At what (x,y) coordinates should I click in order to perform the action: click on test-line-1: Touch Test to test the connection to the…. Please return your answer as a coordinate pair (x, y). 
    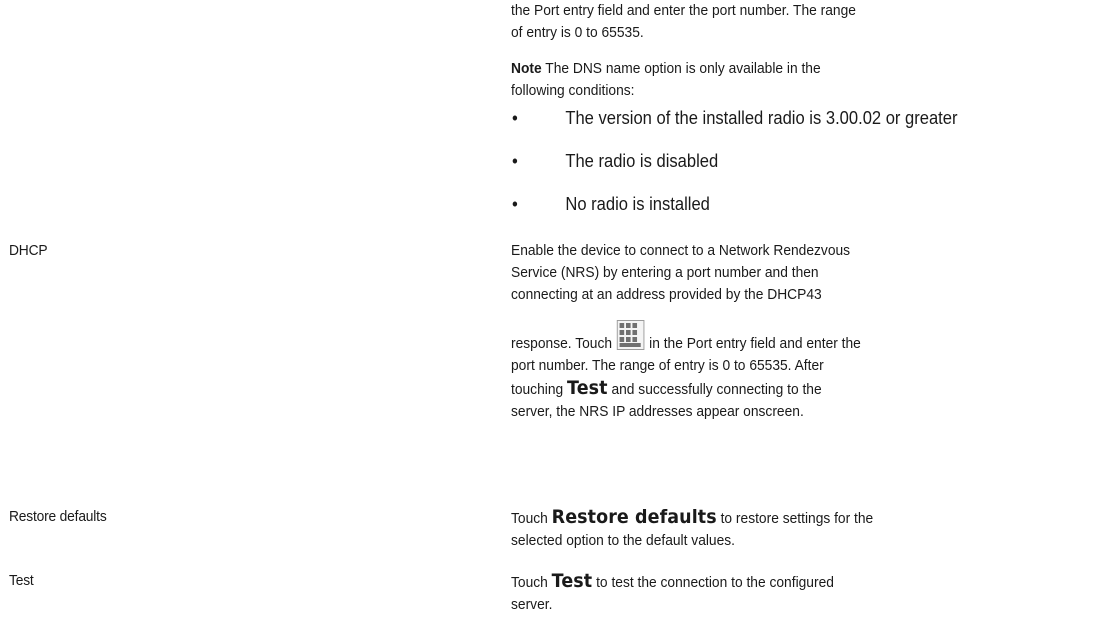
    Looking at the image, I should click on (727, 582).